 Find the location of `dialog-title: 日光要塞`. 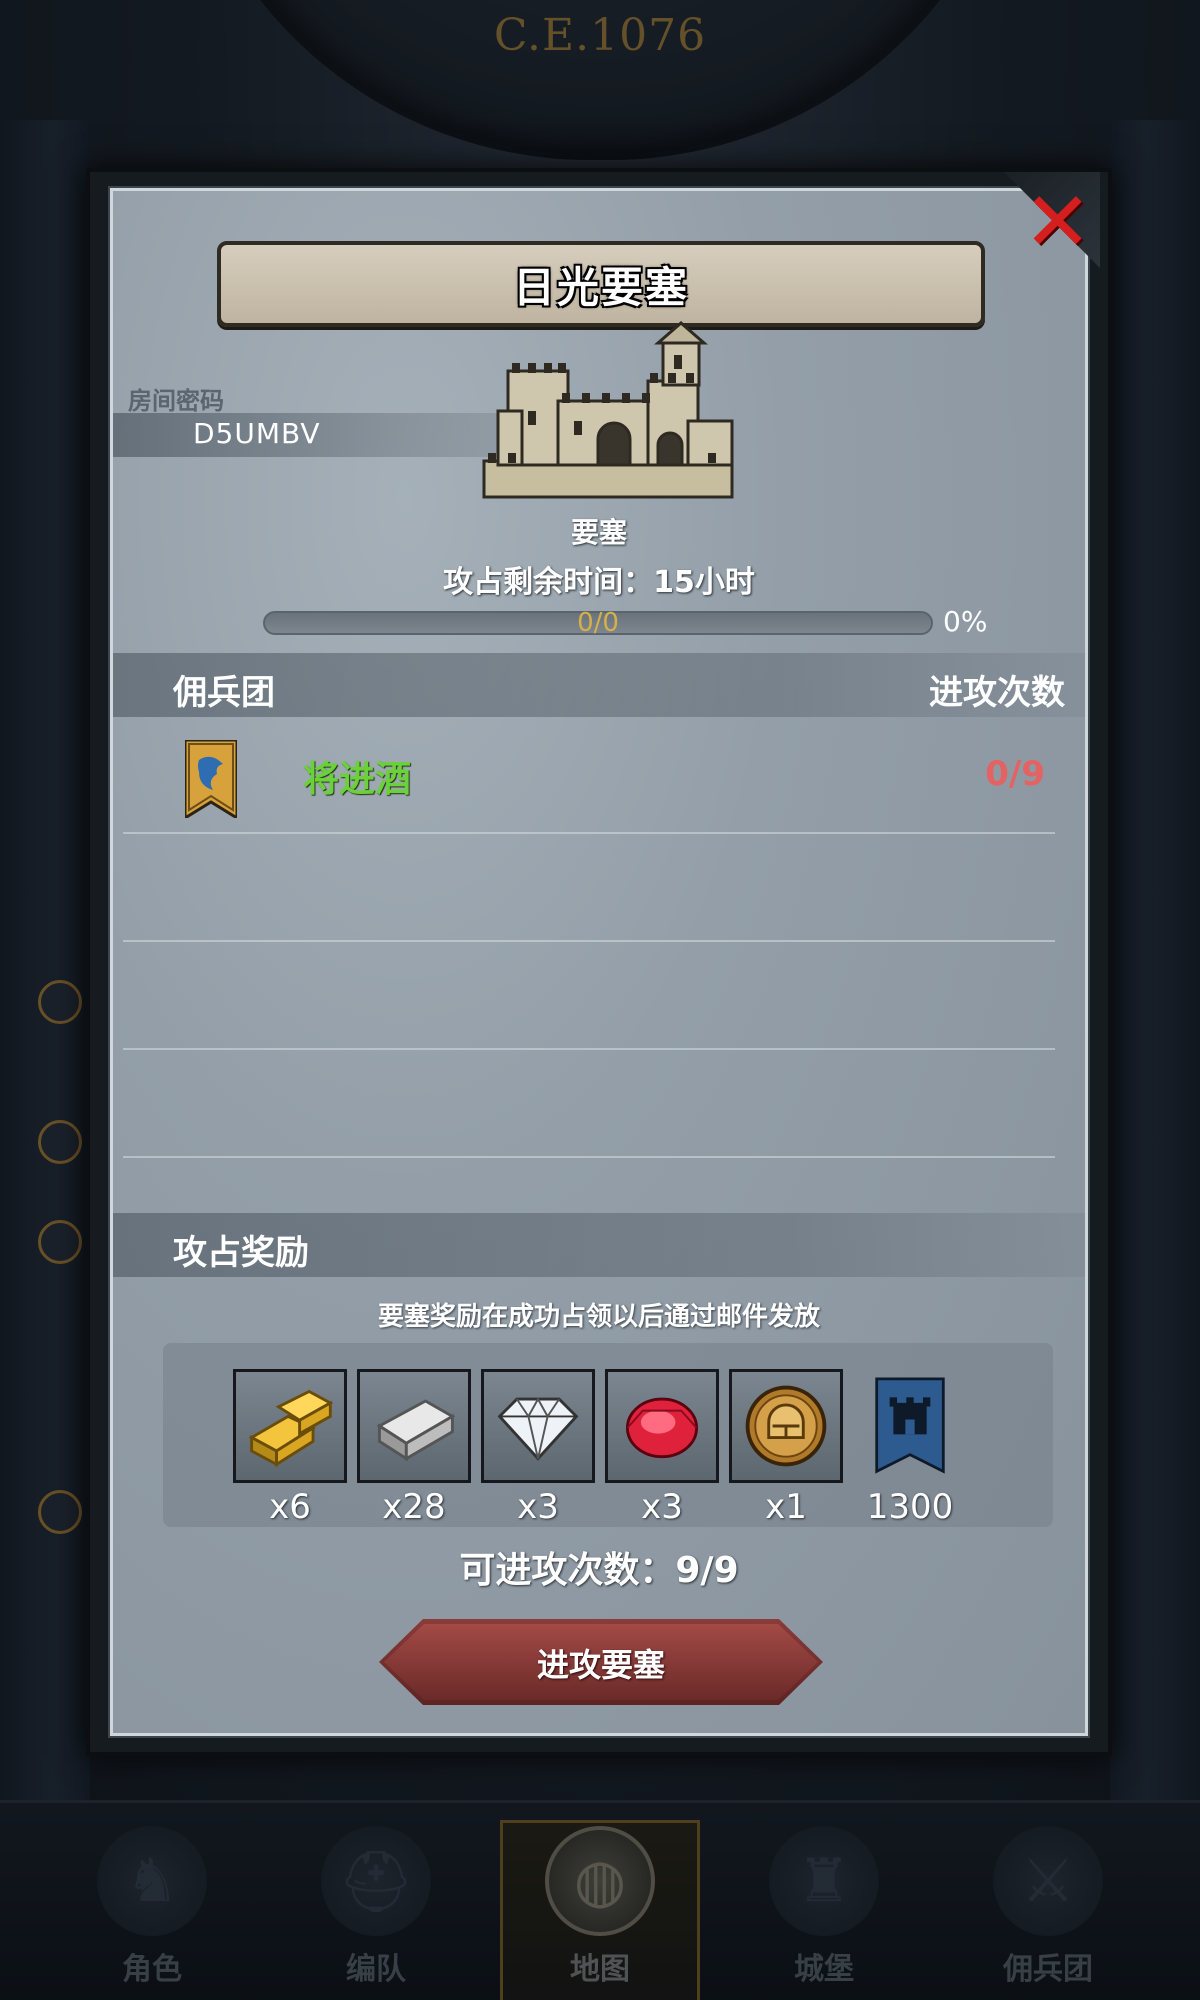

dialog-title: 日光要塞 is located at coordinates (600, 287).